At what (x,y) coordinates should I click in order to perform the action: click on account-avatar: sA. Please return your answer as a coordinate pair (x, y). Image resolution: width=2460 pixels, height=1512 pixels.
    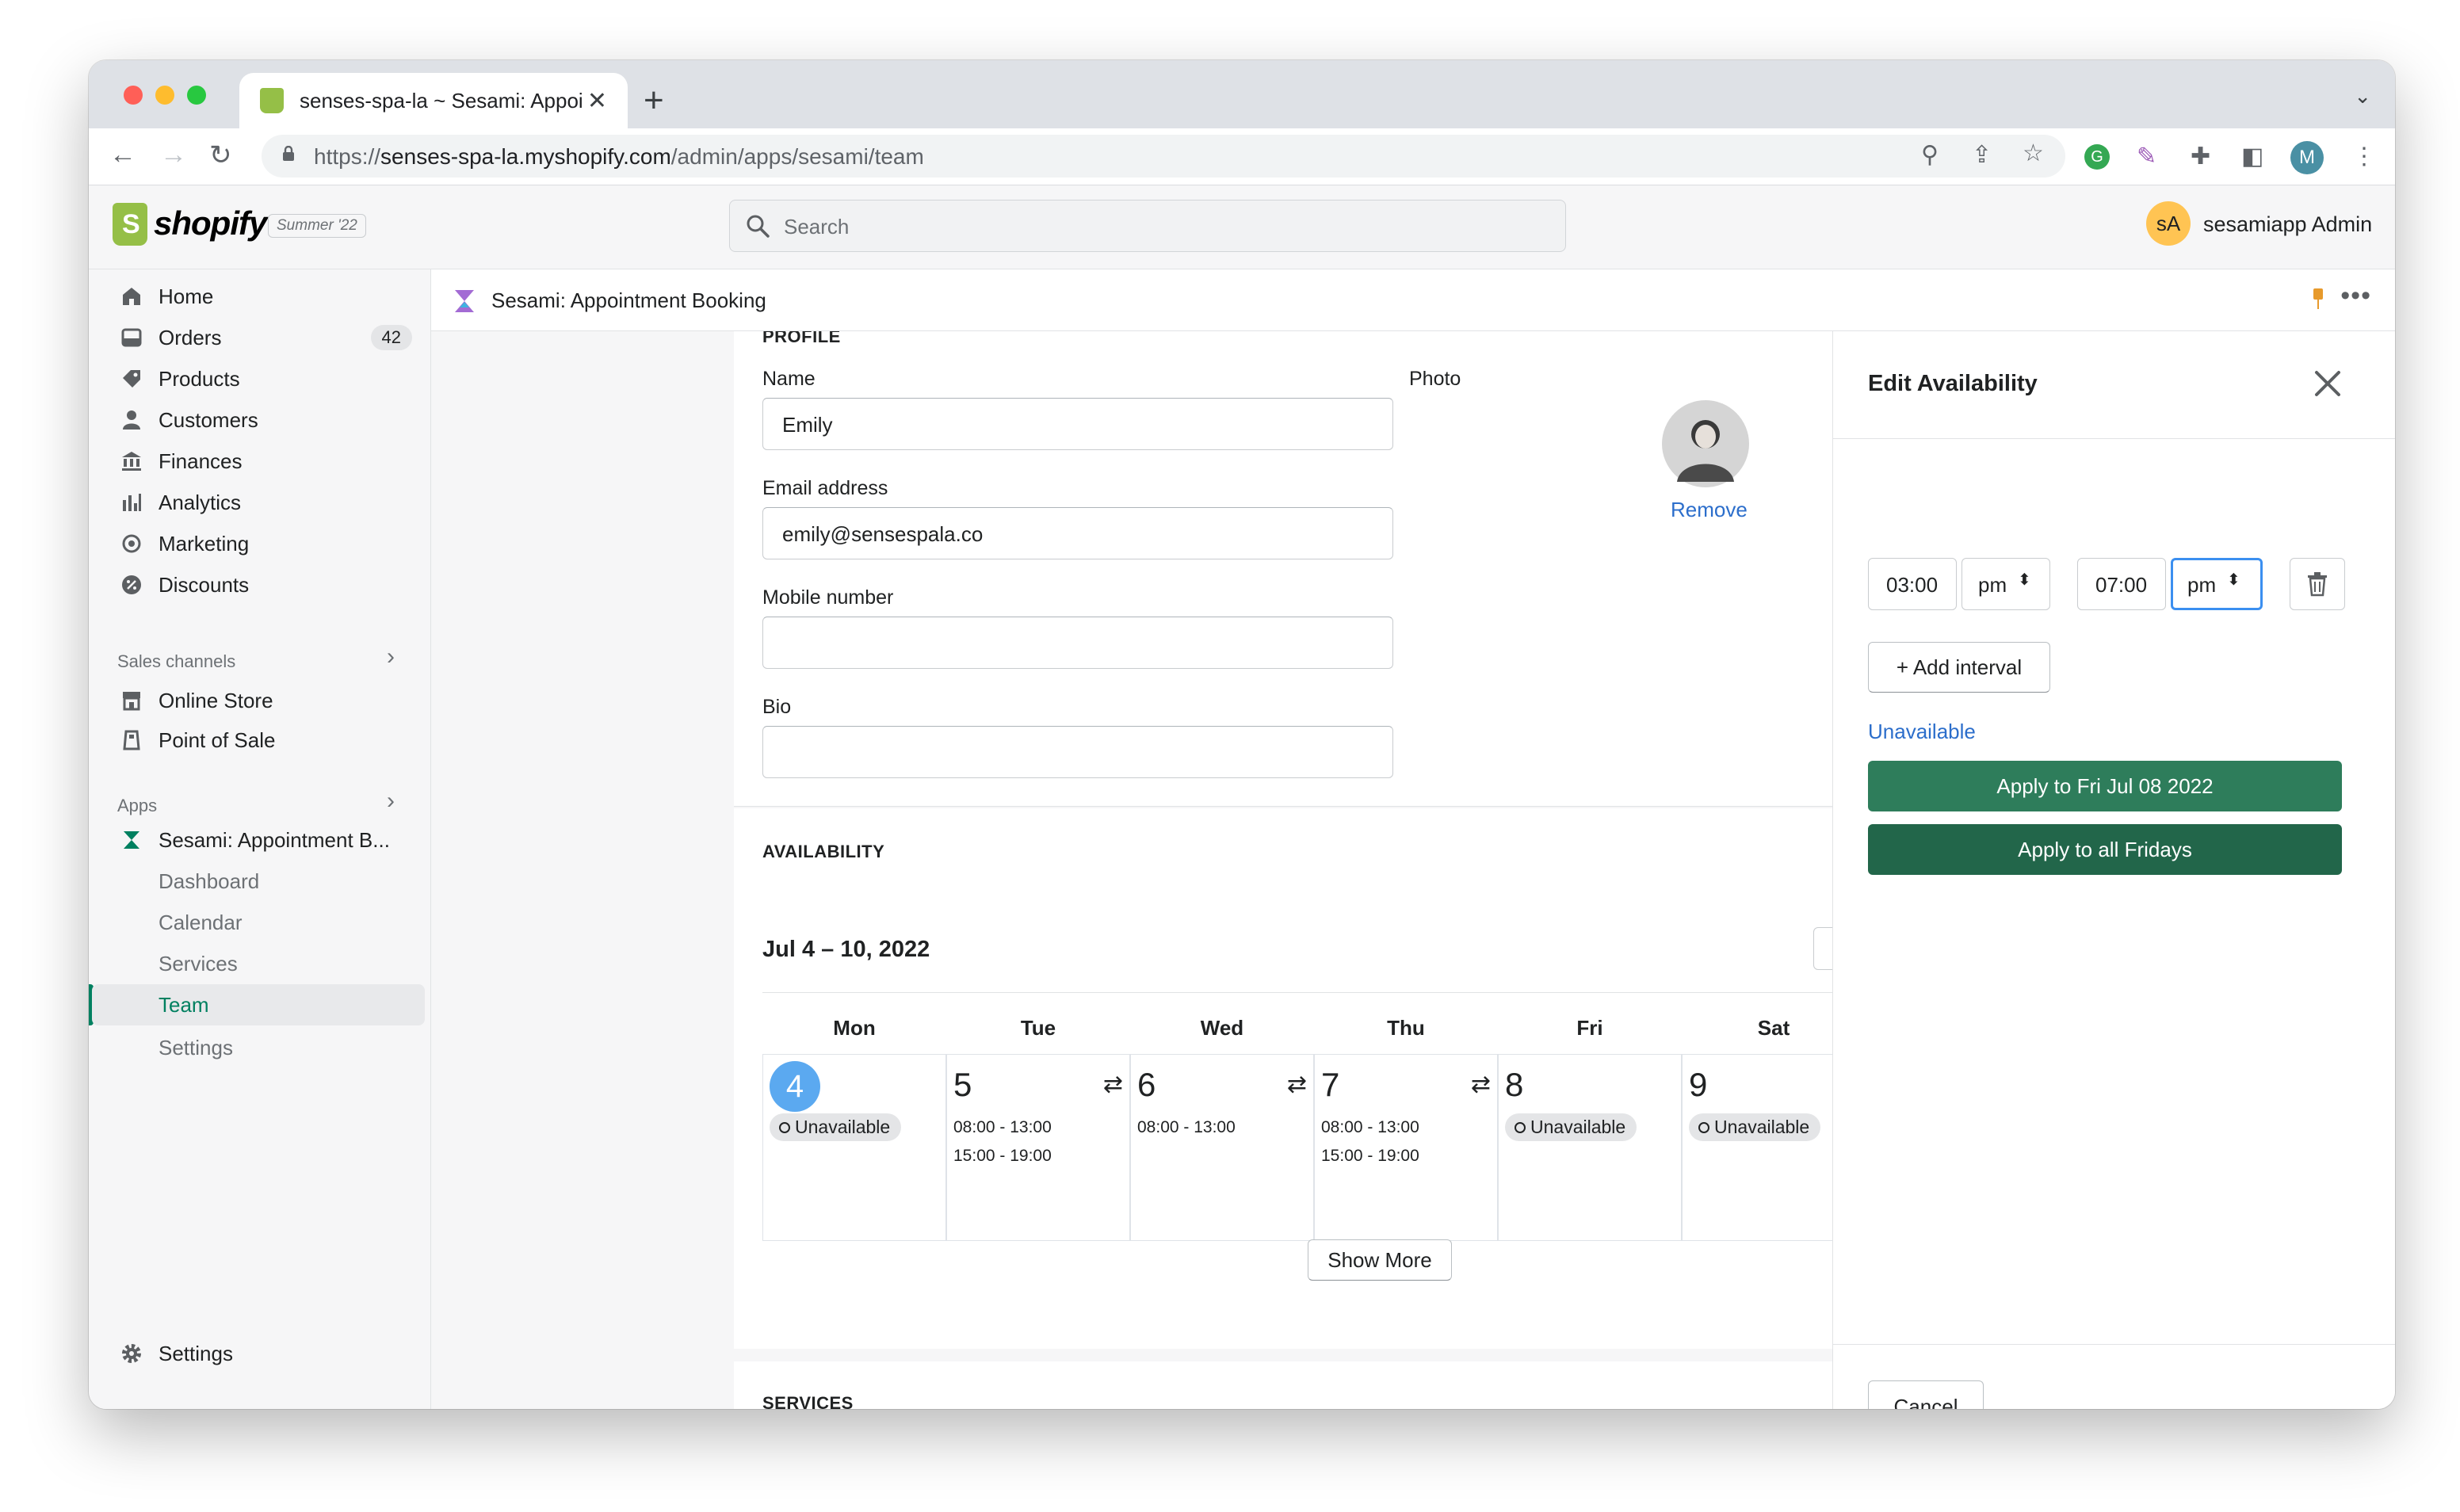
    Looking at the image, I should click on (2168, 223).